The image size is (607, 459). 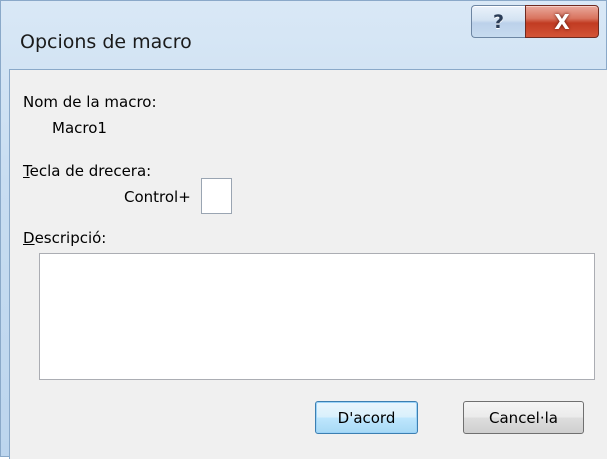 What do you see at coordinates (366, 417) in the screenshot?
I see `ok-button: D'acord` at bounding box center [366, 417].